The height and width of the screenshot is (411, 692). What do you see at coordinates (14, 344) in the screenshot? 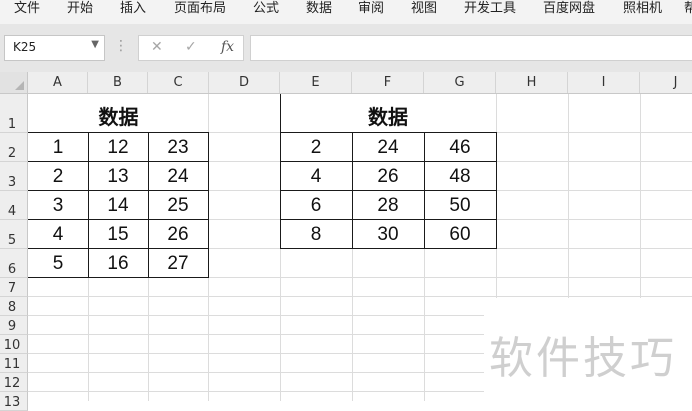
I see `row-header-10: 10` at bounding box center [14, 344].